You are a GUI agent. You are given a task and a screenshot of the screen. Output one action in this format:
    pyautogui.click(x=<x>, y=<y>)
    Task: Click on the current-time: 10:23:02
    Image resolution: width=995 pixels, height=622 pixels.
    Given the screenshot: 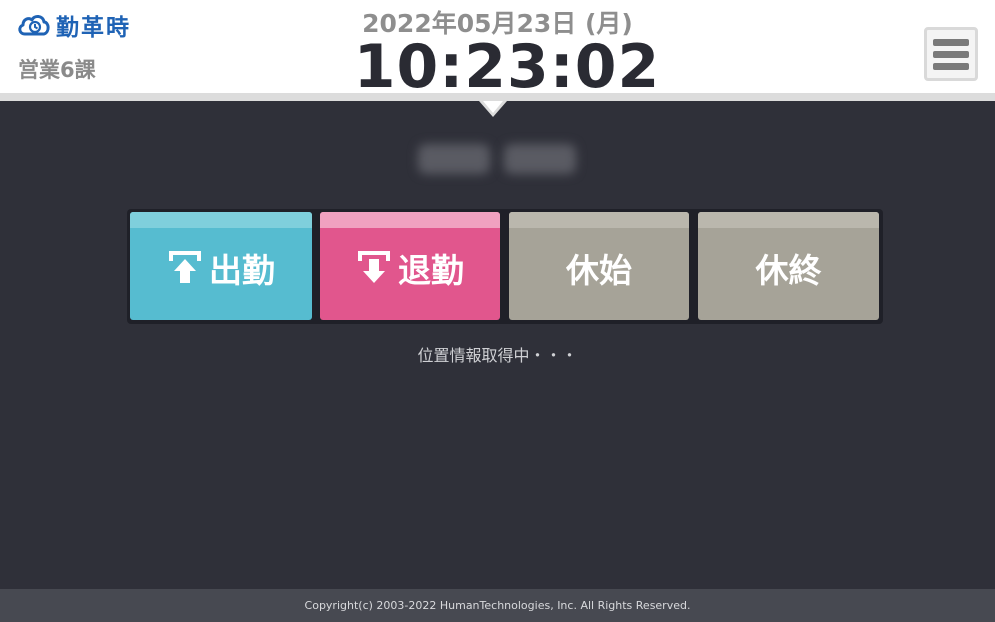 What is the action you would take?
    pyautogui.click(x=507, y=67)
    